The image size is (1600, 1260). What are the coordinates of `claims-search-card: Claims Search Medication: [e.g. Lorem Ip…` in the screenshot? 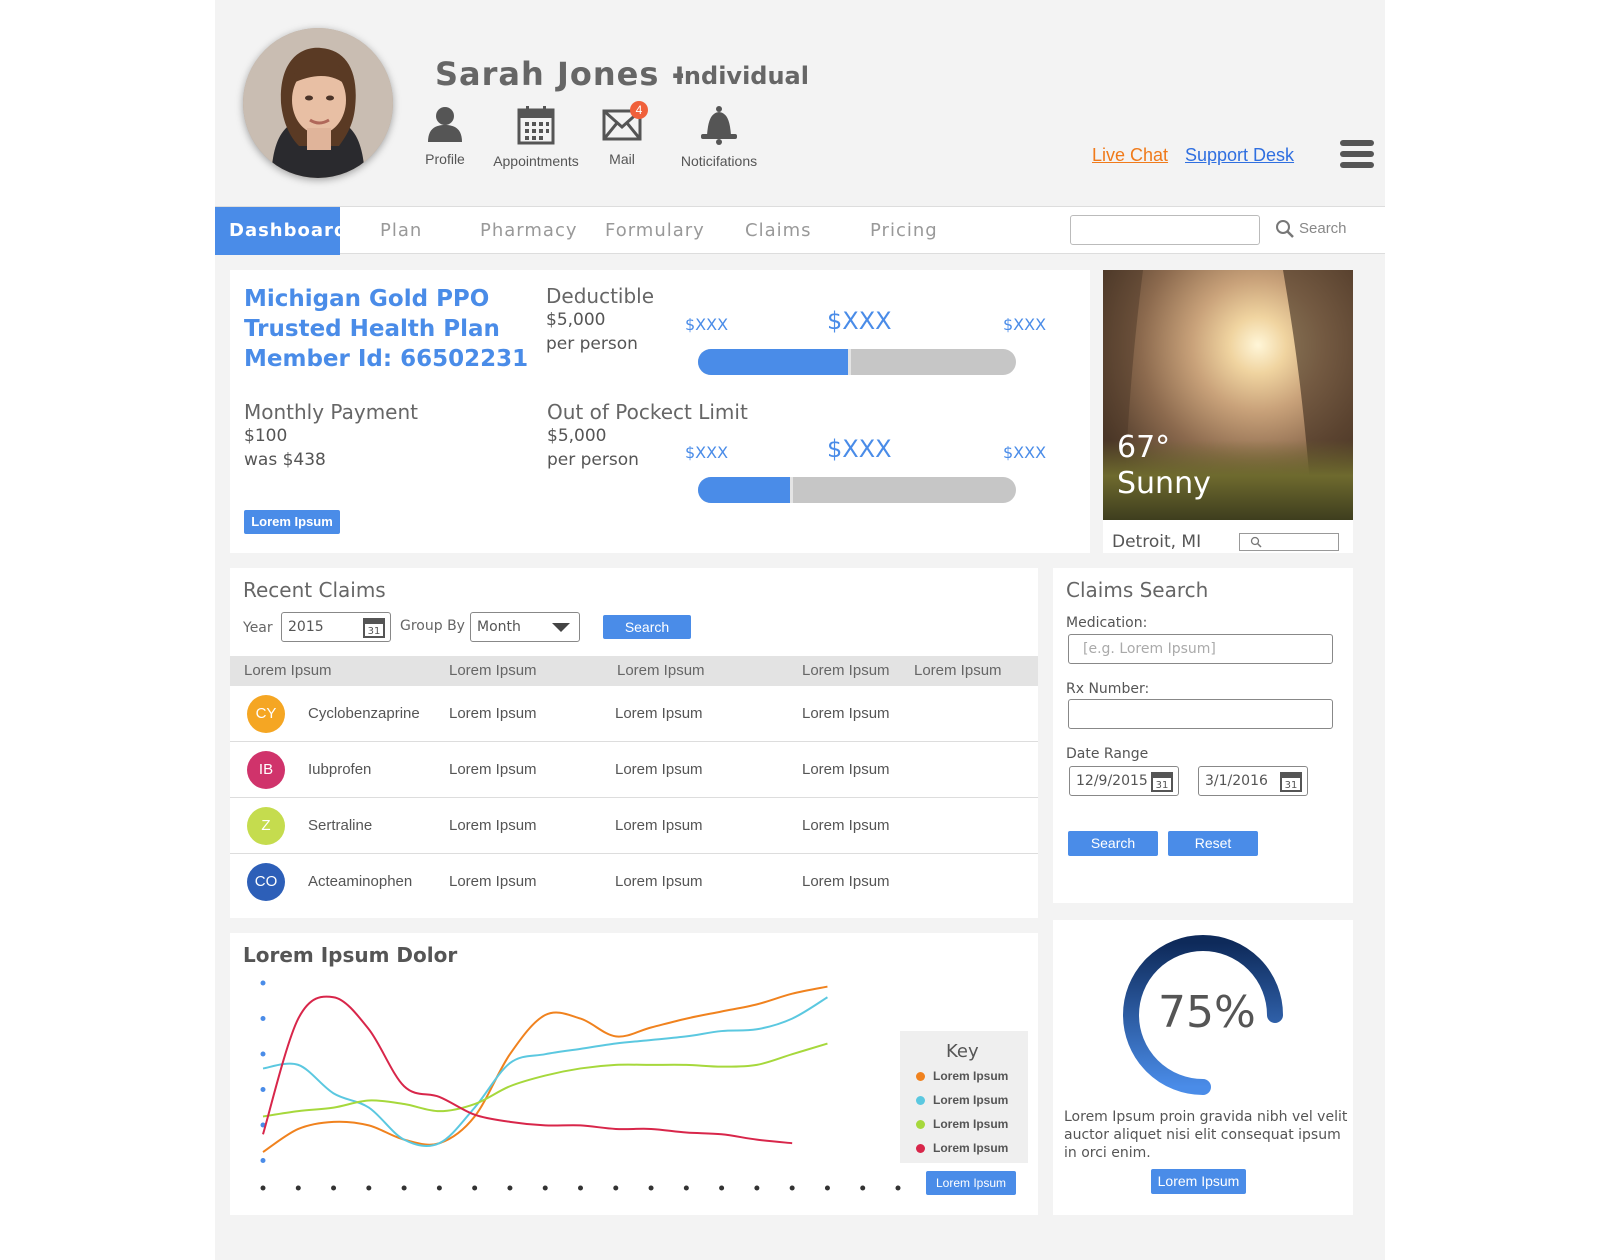 It's located at (1203, 735).